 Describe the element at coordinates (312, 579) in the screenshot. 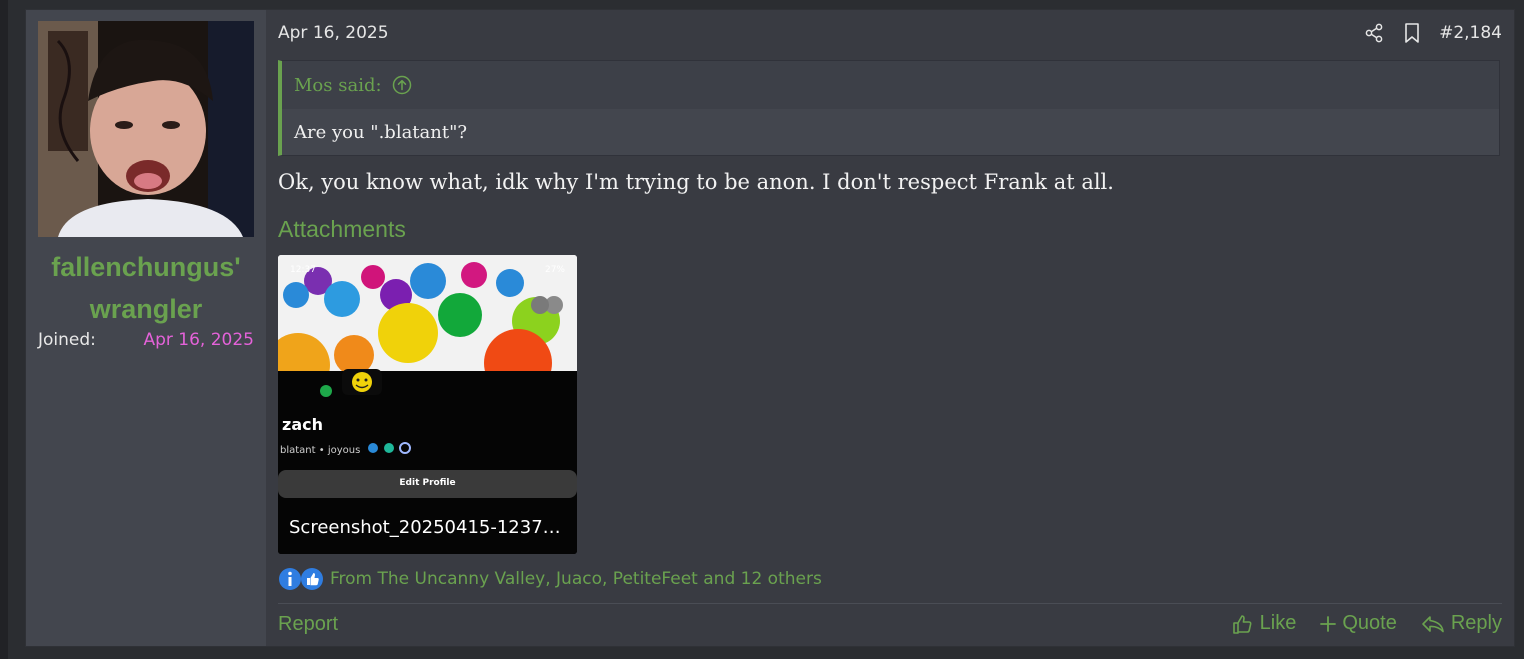

I see `thumbs-up-reaction-icon` at that location.